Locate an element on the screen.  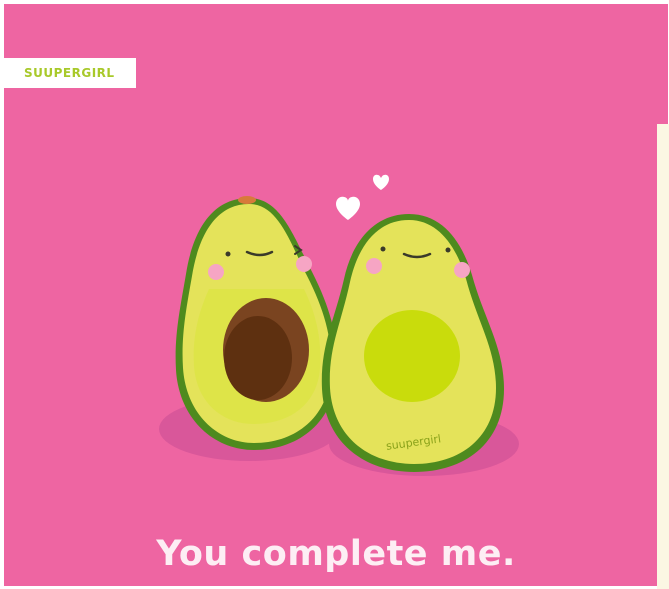
cheek-right-b is located at coordinates (462, 270).